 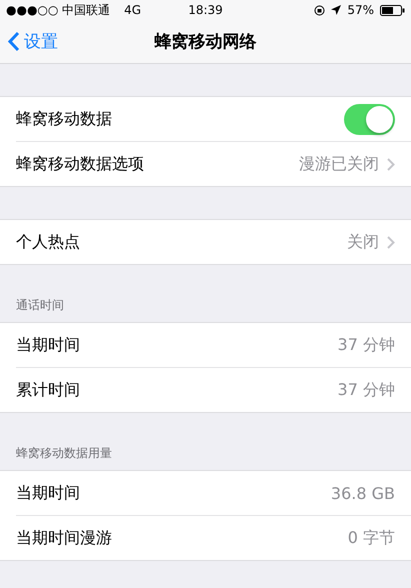 What do you see at coordinates (64, 538) in the screenshot?
I see `row-label: 当期时间漫游` at bounding box center [64, 538].